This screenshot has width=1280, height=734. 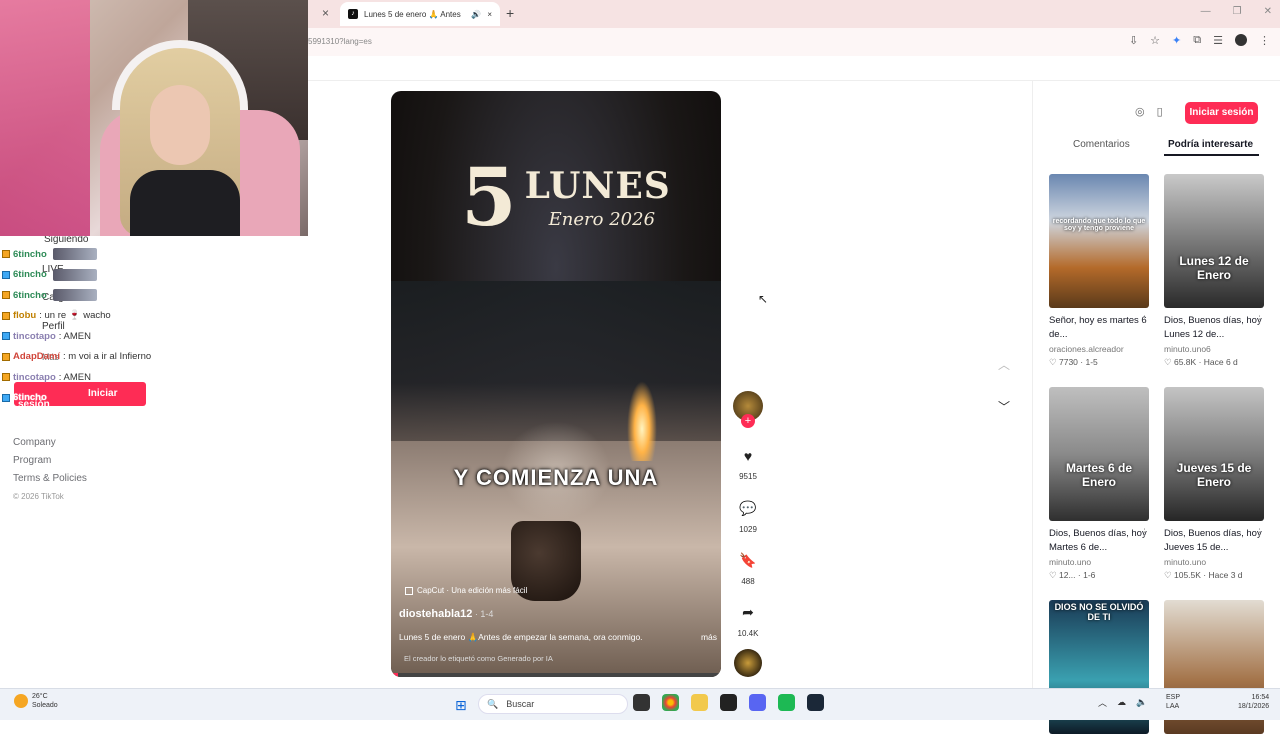 What do you see at coordinates (1102, 702) in the screenshot?
I see `tray-overflow-chevron-icon: ︿` at bounding box center [1102, 702].